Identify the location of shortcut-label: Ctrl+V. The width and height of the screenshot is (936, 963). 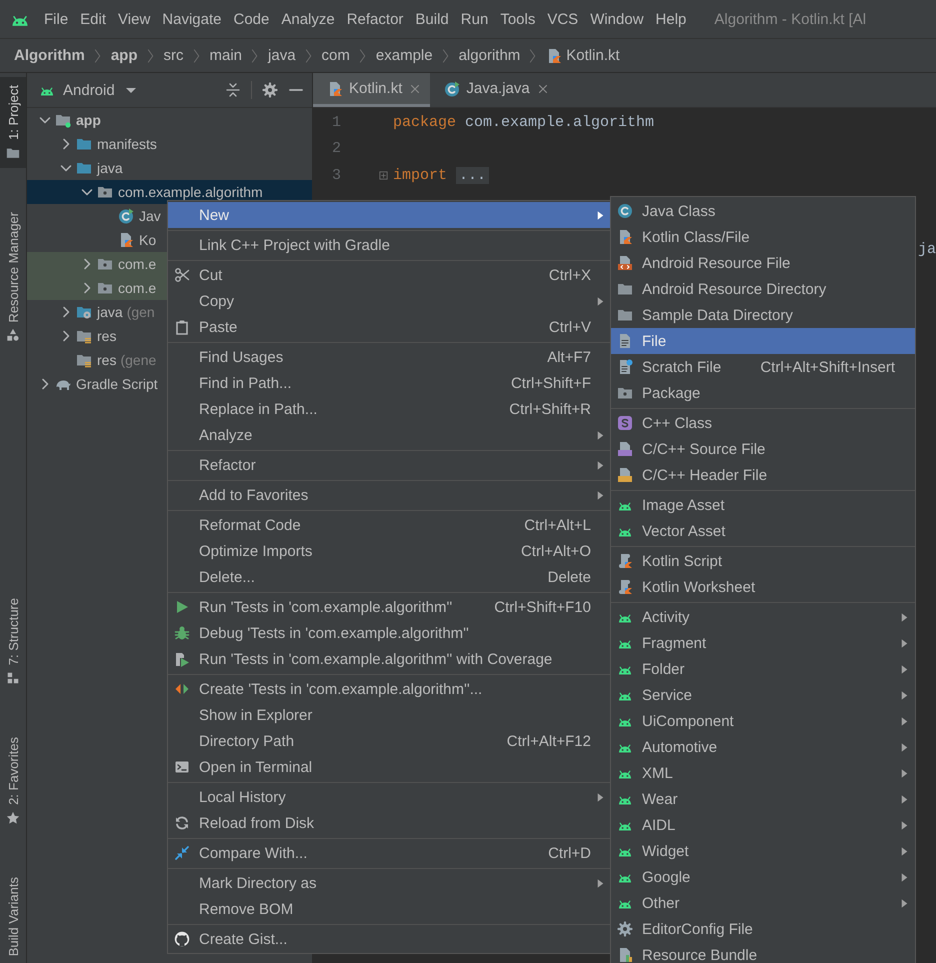
(569, 327).